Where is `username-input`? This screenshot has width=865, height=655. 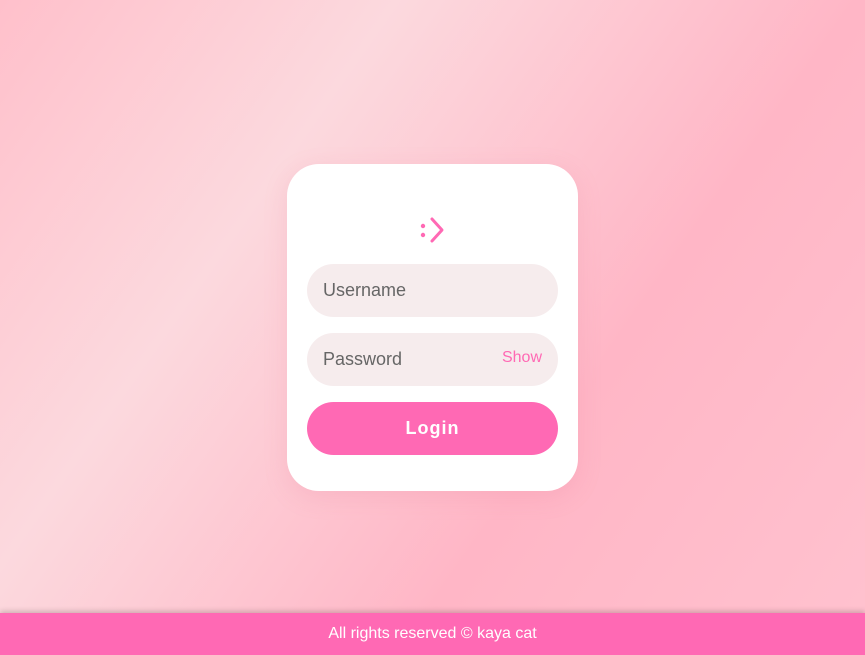
username-input is located at coordinates (432, 290).